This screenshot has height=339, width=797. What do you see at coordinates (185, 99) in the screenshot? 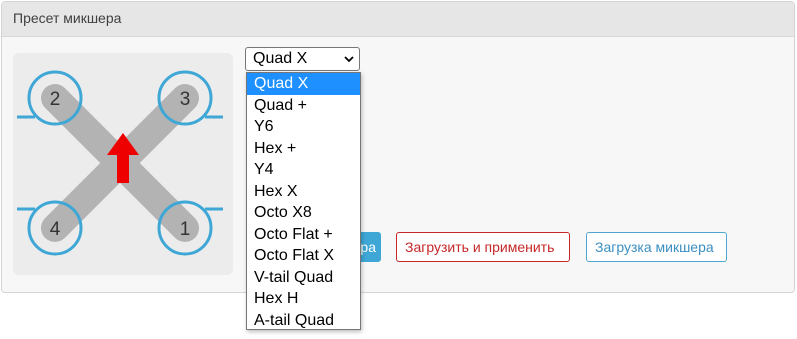
I see `motor-label-3: 3` at bounding box center [185, 99].